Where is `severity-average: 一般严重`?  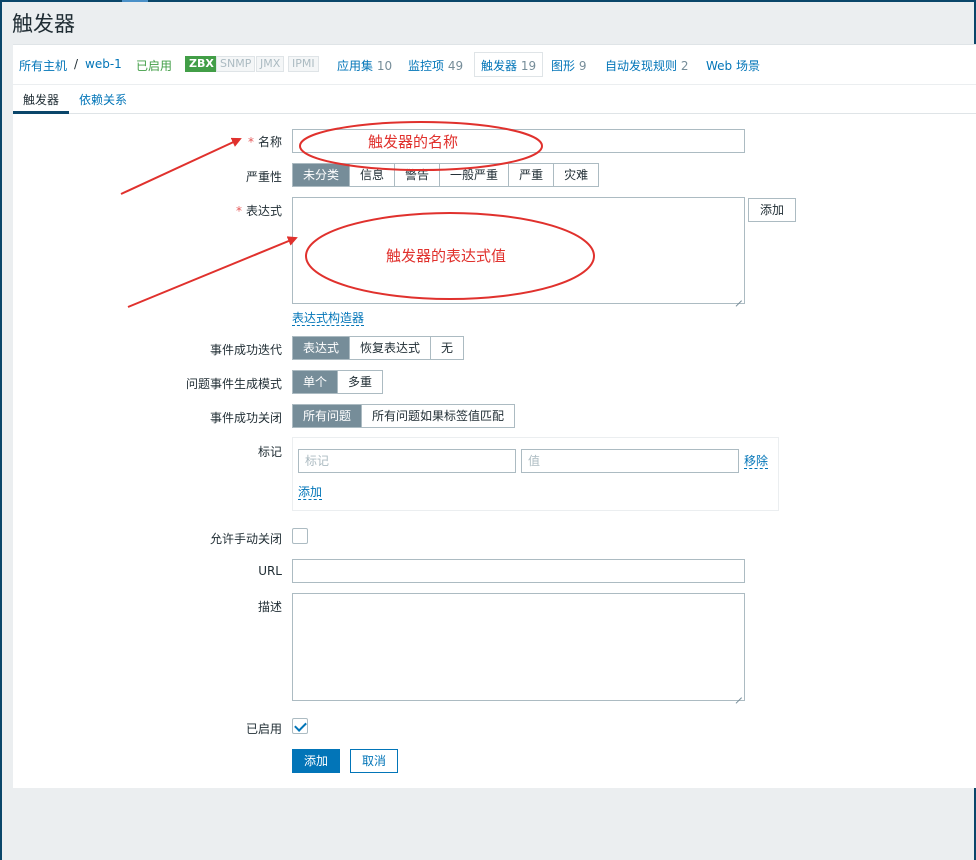 severity-average: 一般严重 is located at coordinates (475, 175).